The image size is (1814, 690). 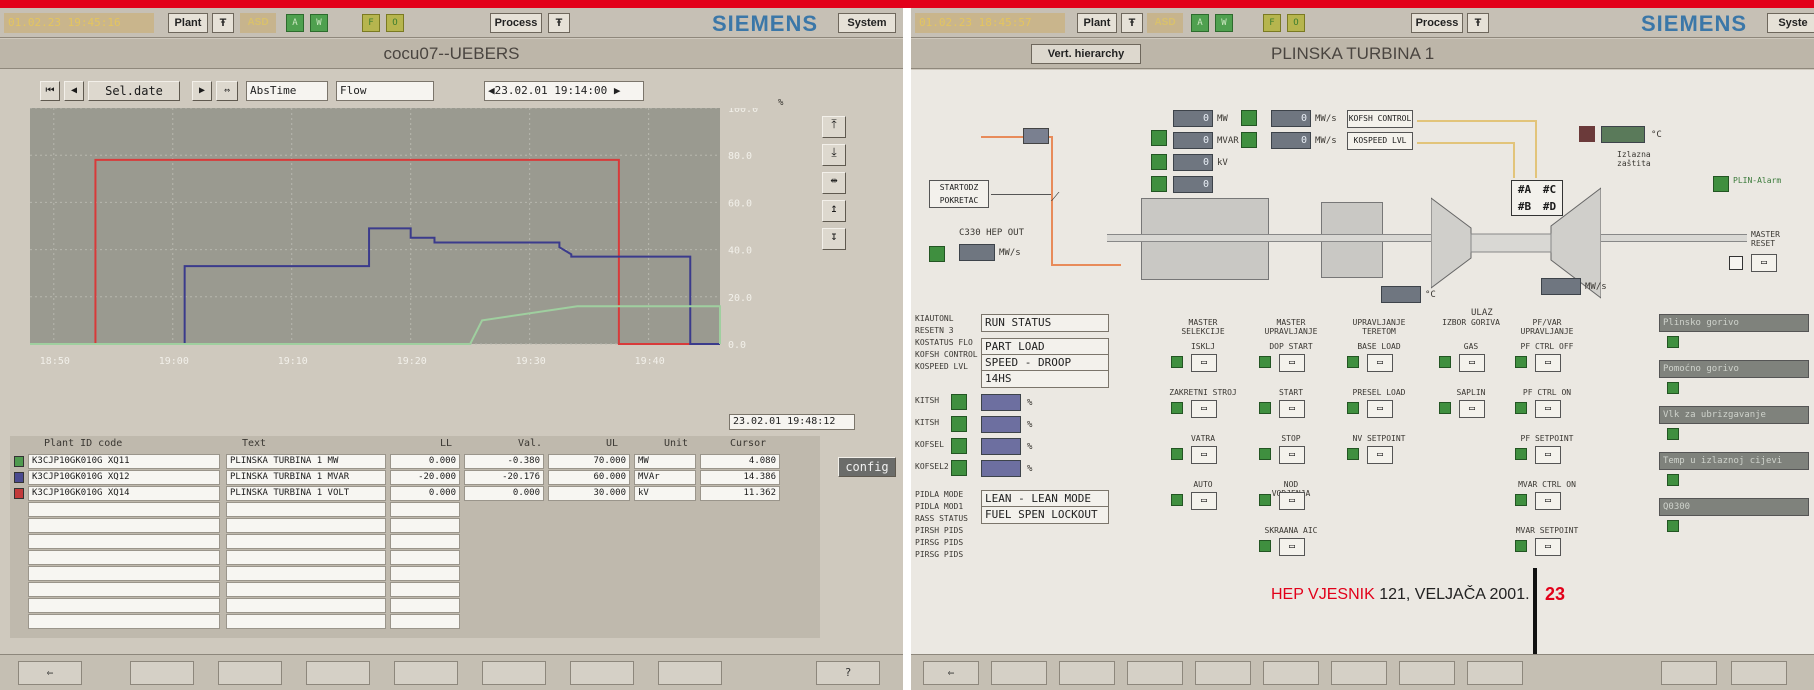 I want to click on prev-page-icon: ◀, so click(x=74, y=91).